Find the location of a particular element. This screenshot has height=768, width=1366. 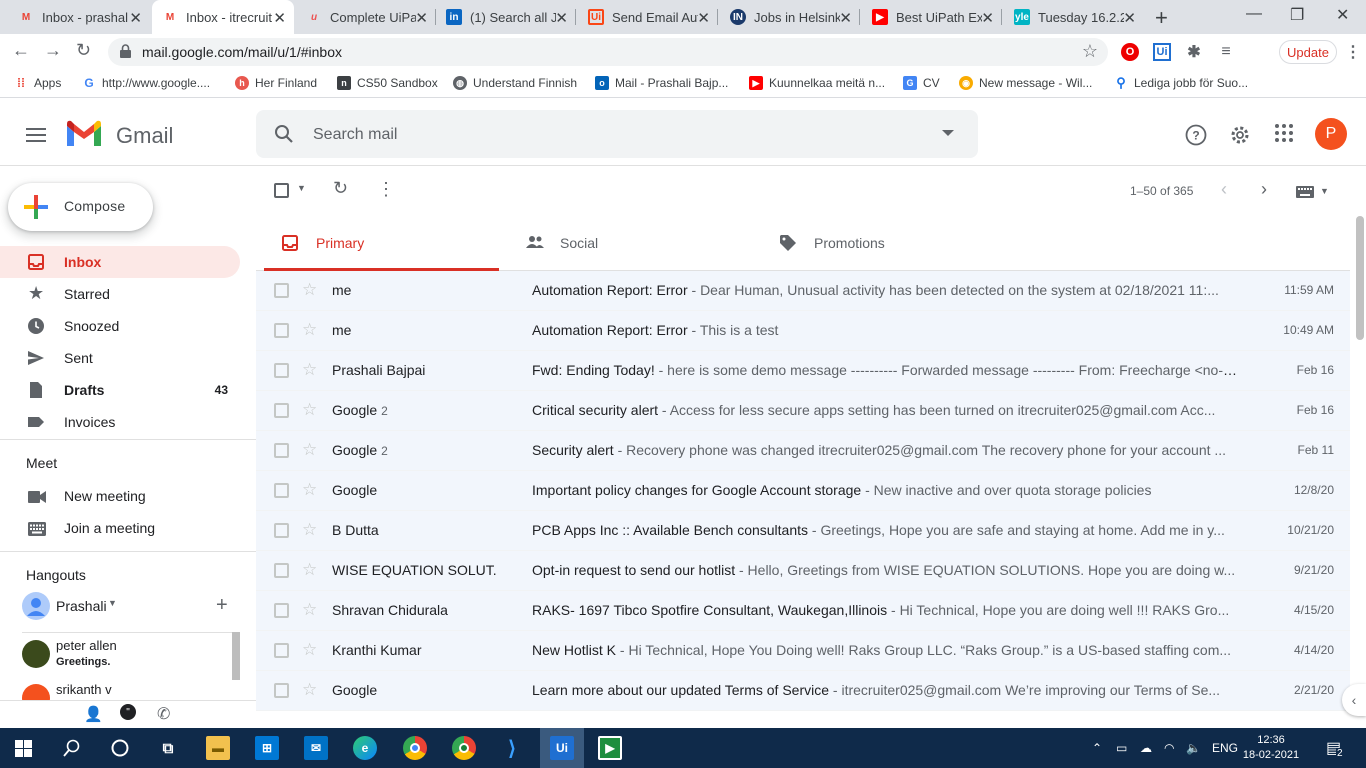

bookmark-finnish: ◍ Understand Finnish is located at coordinates (515, 83).